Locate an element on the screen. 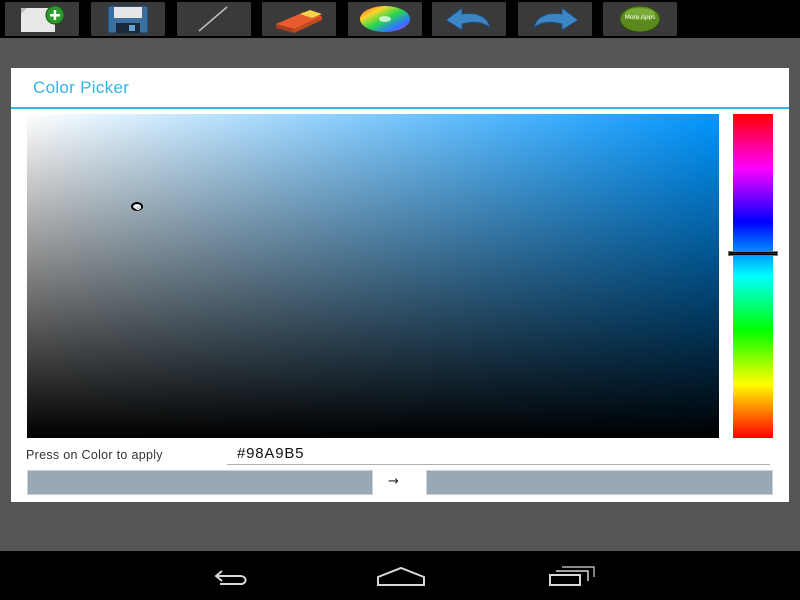 The width and height of the screenshot is (800, 600). dialog-title: Color Picker is located at coordinates (81, 87).